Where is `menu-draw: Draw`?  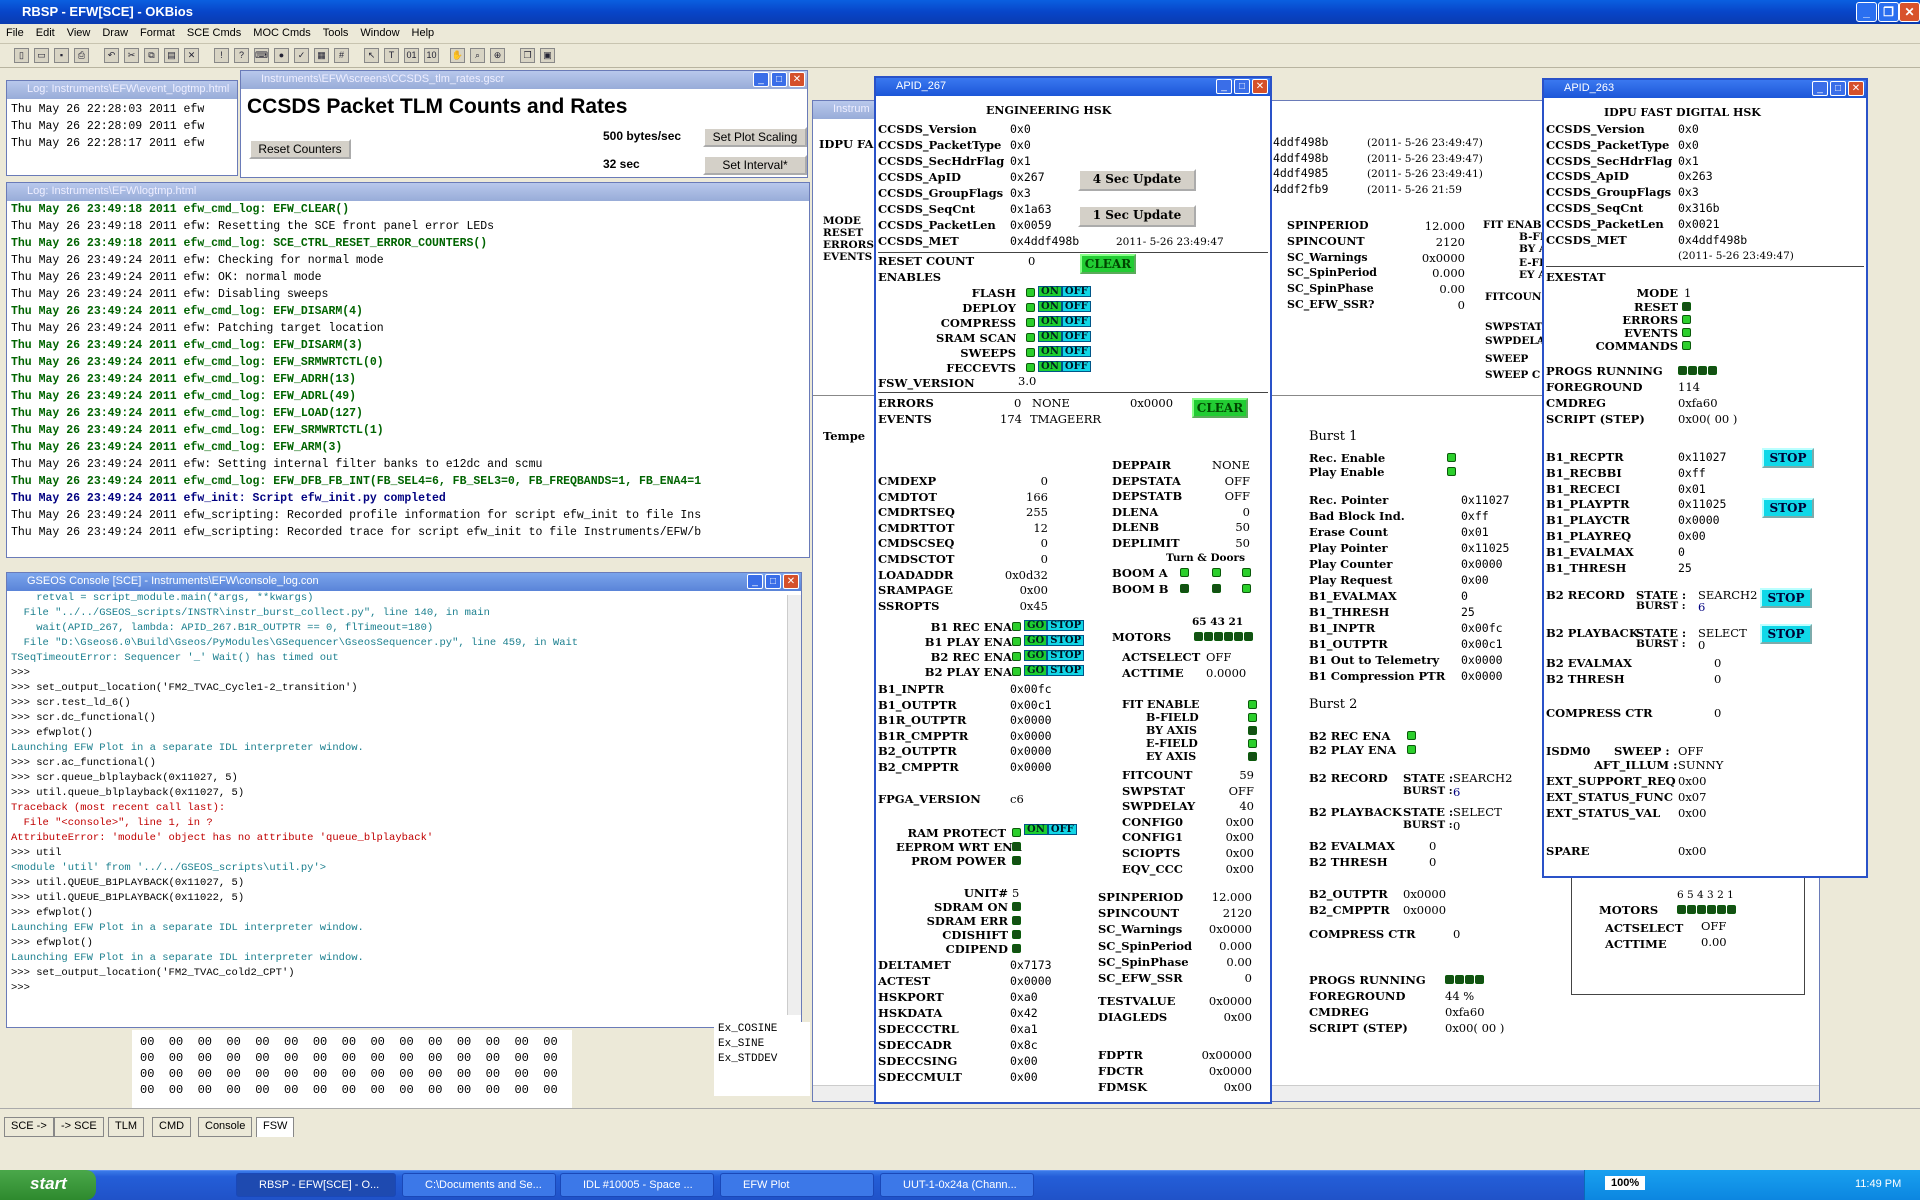 menu-draw: Draw is located at coordinates (115, 31).